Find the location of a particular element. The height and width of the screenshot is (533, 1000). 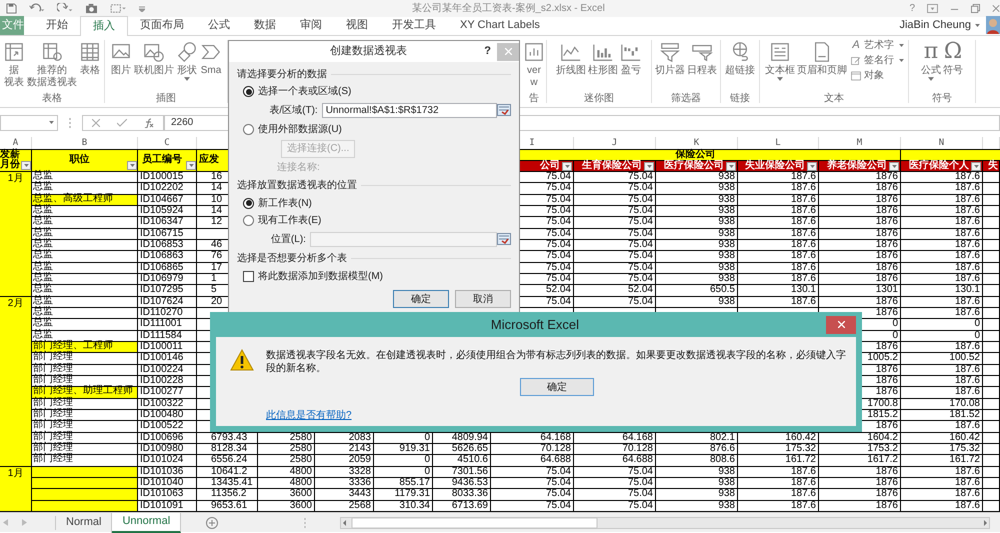

ribbon-button: A 艺术字 is located at coordinates (877, 45).